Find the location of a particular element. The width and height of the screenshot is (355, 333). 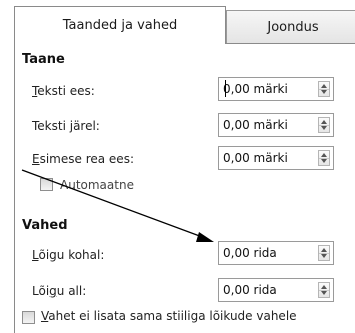

arrow-shaft is located at coordinates (113, 204).